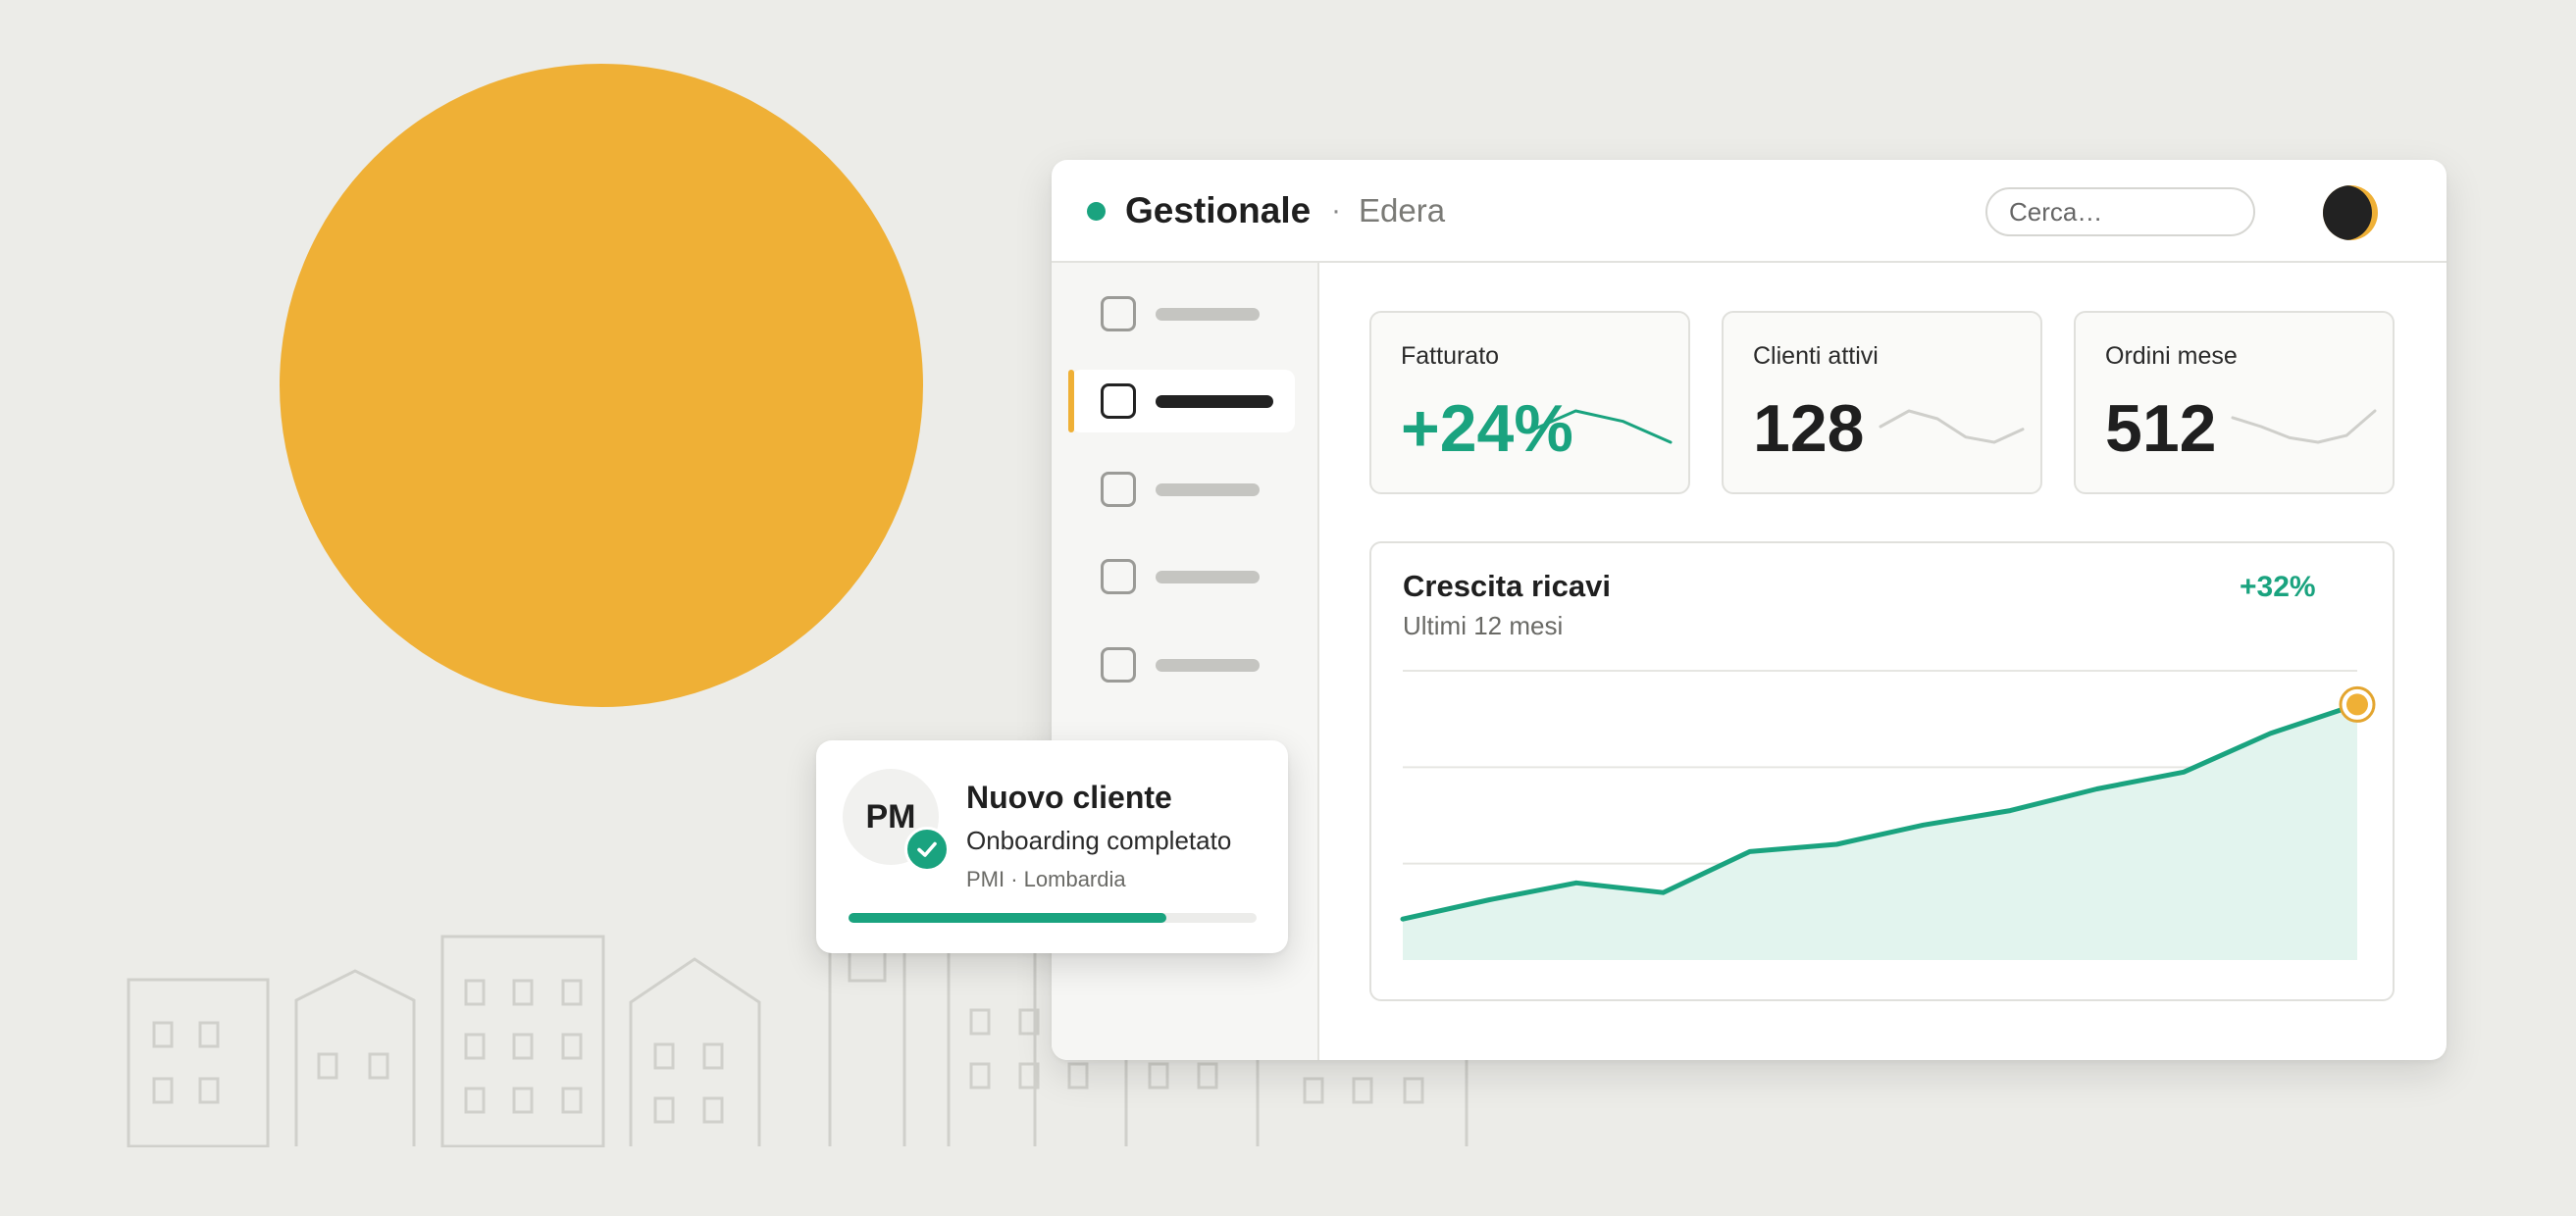  What do you see at coordinates (1749, 211) in the screenshot?
I see `top-bar: Gestionale · Edera` at bounding box center [1749, 211].